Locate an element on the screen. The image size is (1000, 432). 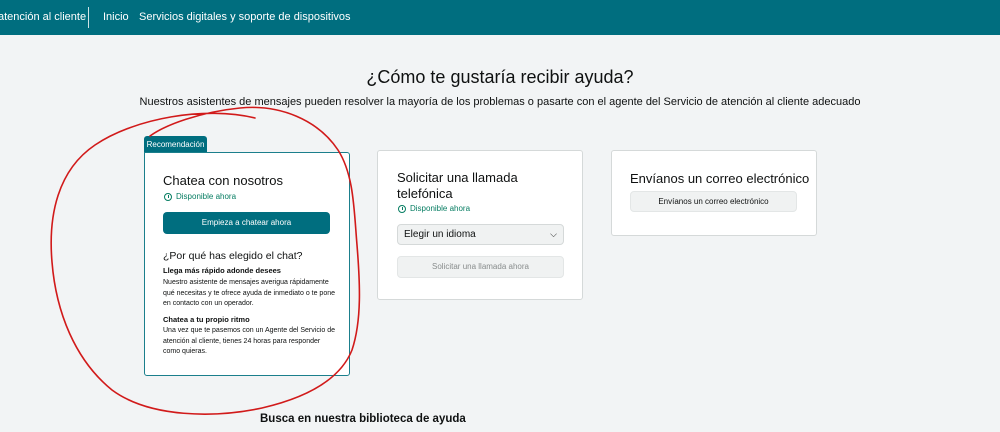
reason-title-faster: Llega más rápido adonde desees is located at coordinates (222, 270).